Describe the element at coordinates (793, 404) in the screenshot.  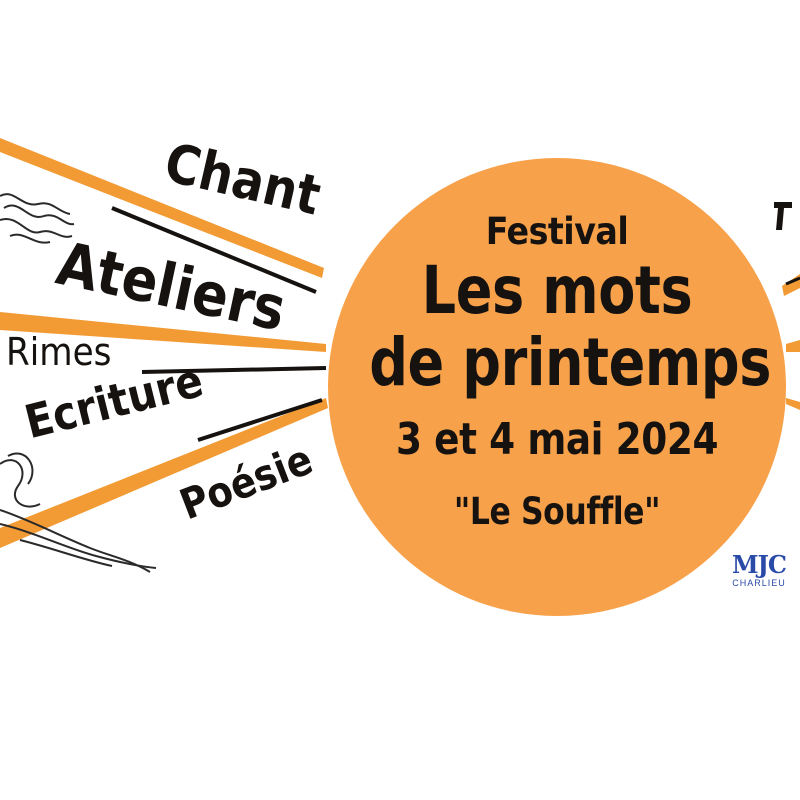
I see `ray-orange-right-low` at that location.